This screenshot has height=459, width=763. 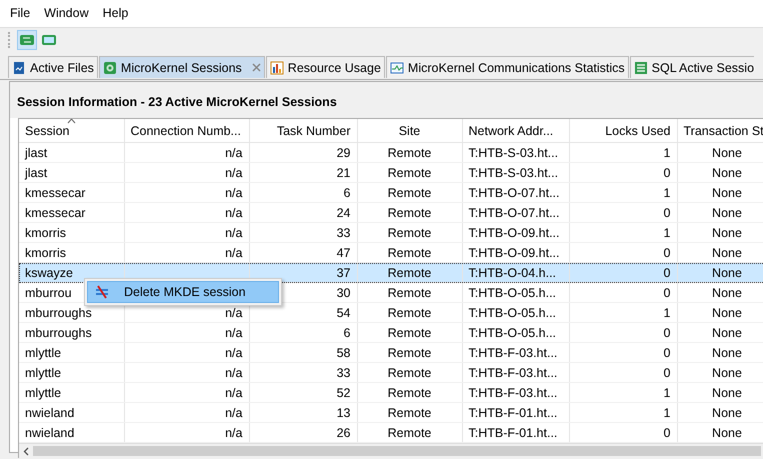 I want to click on tab: MicroKernel Sessions, so click(x=181, y=67).